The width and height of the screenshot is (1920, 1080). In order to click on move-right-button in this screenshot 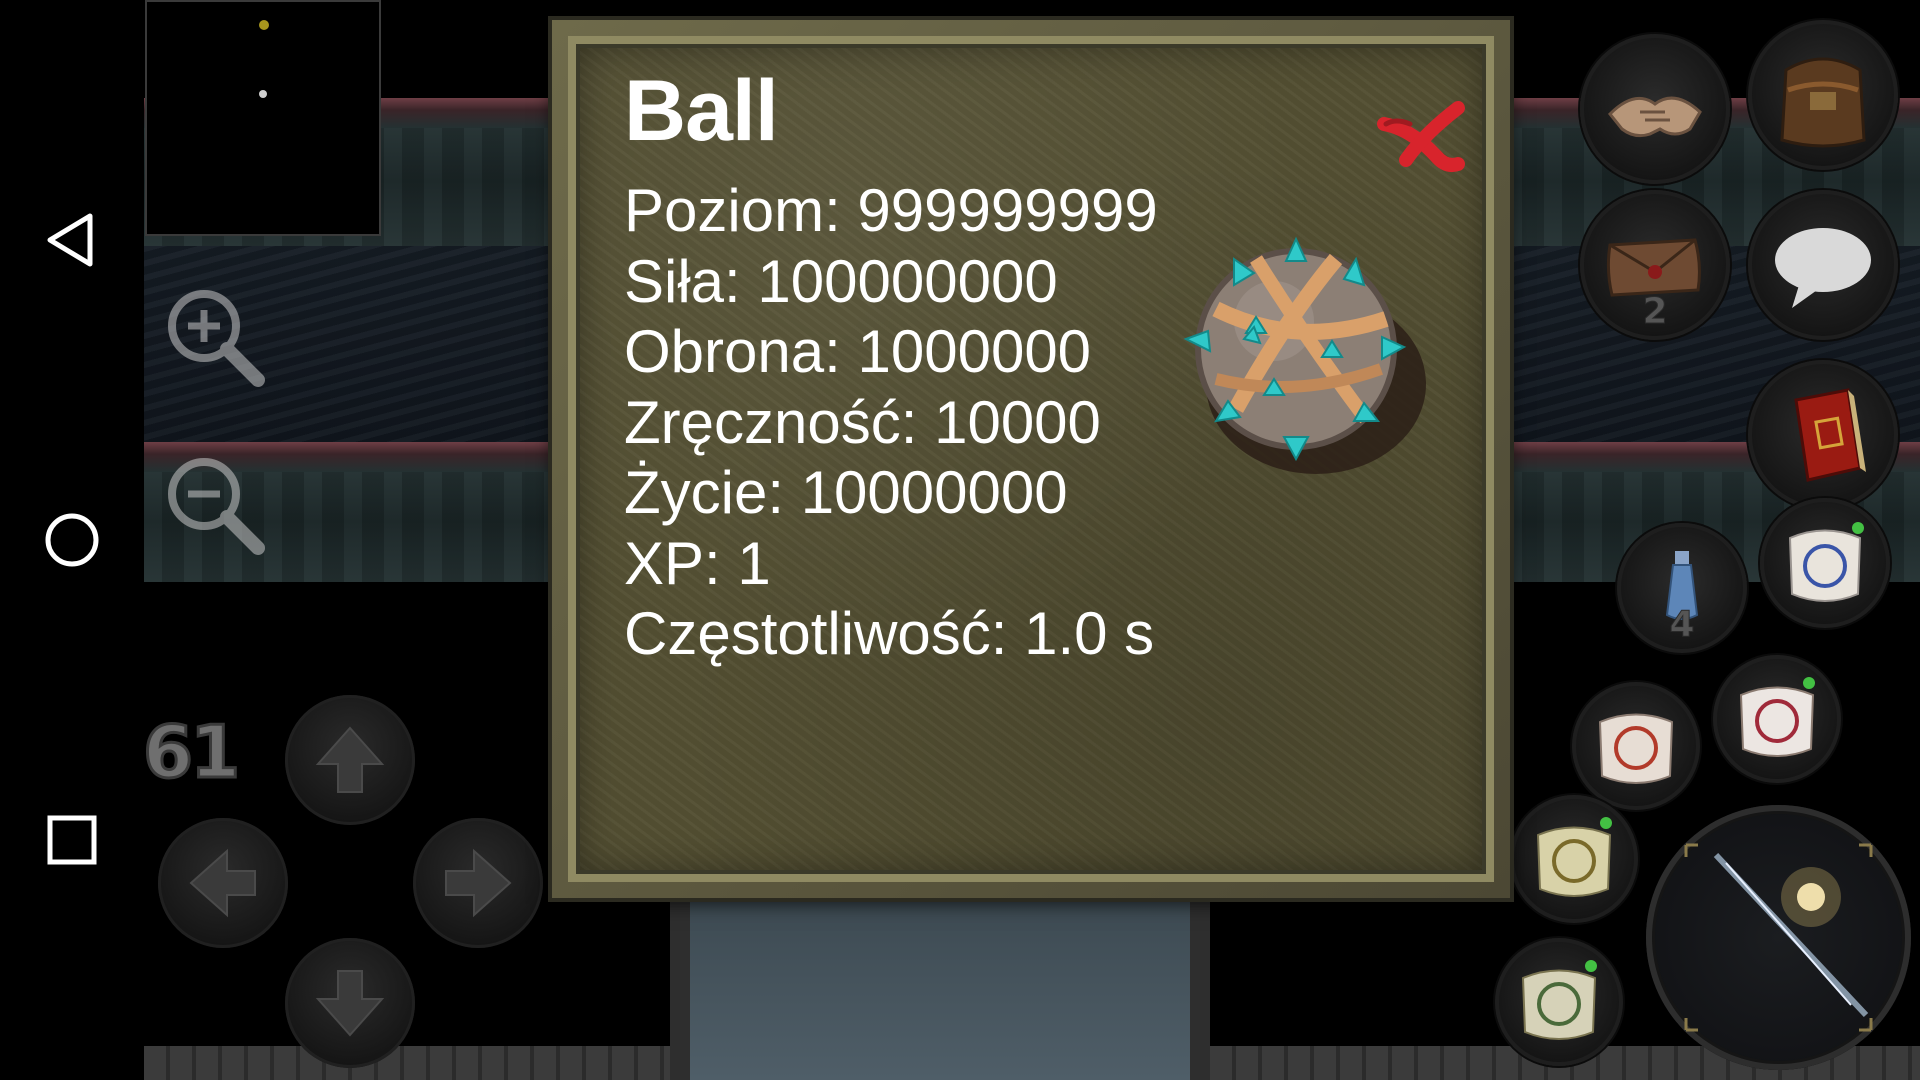, I will do `click(478, 883)`.